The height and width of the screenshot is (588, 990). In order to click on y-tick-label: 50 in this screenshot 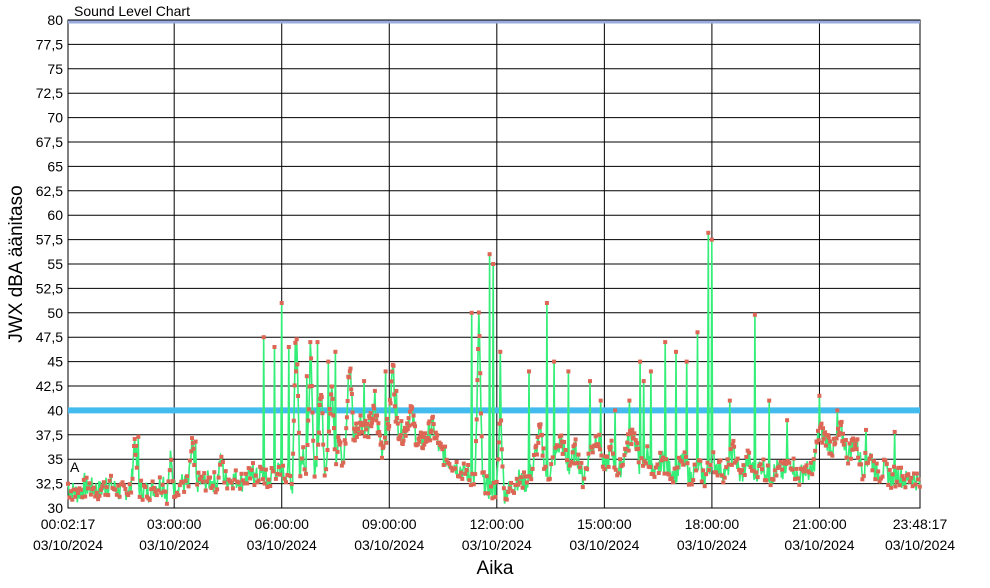, I will do `click(55, 313)`.